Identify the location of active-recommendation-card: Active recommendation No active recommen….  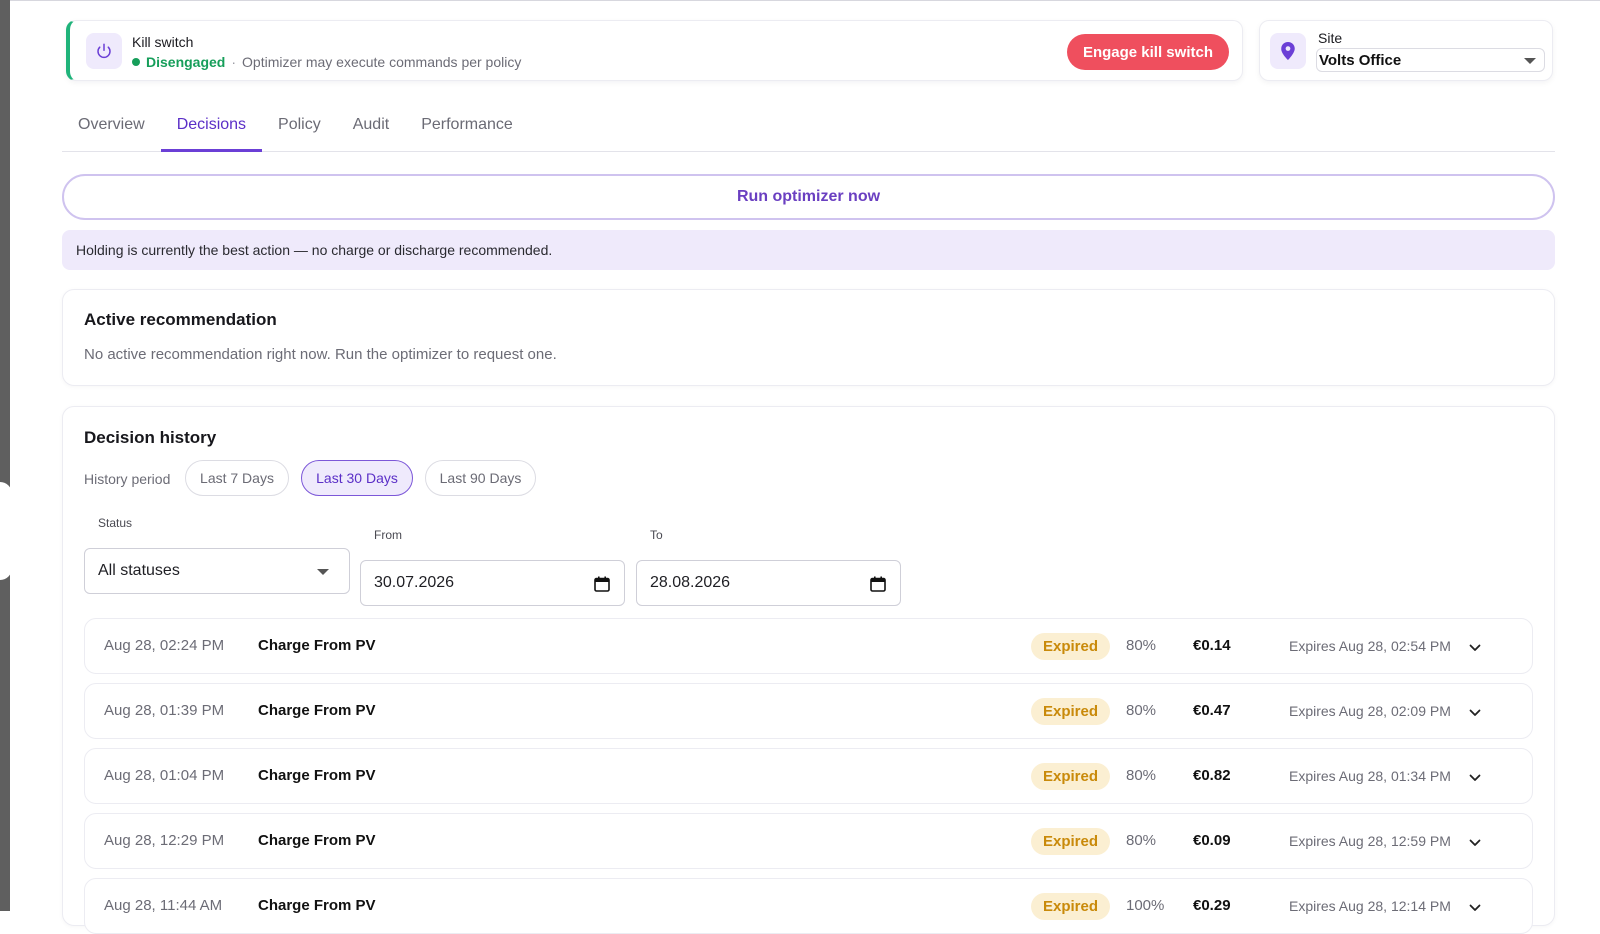
(808, 337).